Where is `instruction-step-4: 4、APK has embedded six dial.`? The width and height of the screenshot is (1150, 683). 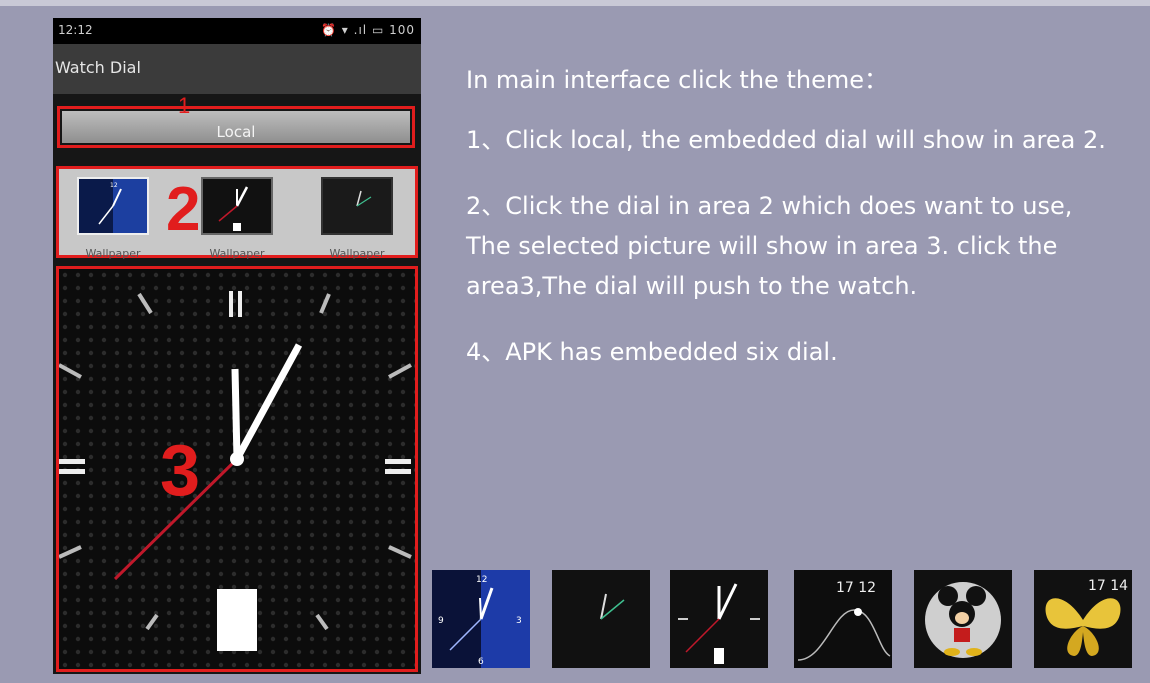 instruction-step-4: 4、APK has embedded six dial. is located at coordinates (652, 352).